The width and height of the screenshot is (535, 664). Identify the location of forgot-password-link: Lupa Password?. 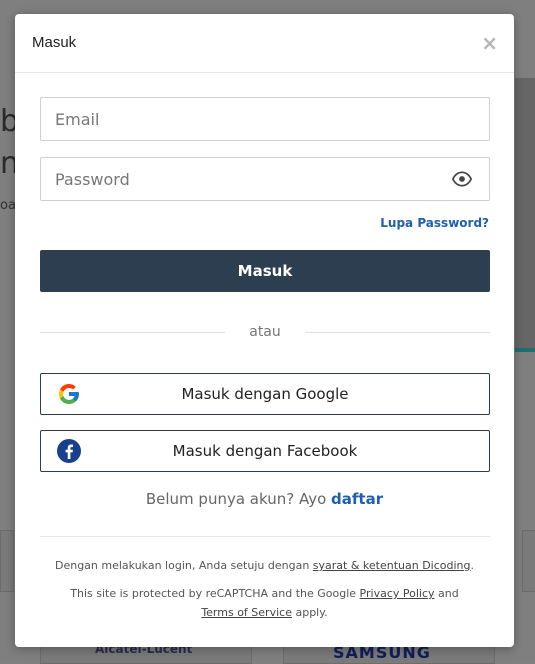
(434, 223).